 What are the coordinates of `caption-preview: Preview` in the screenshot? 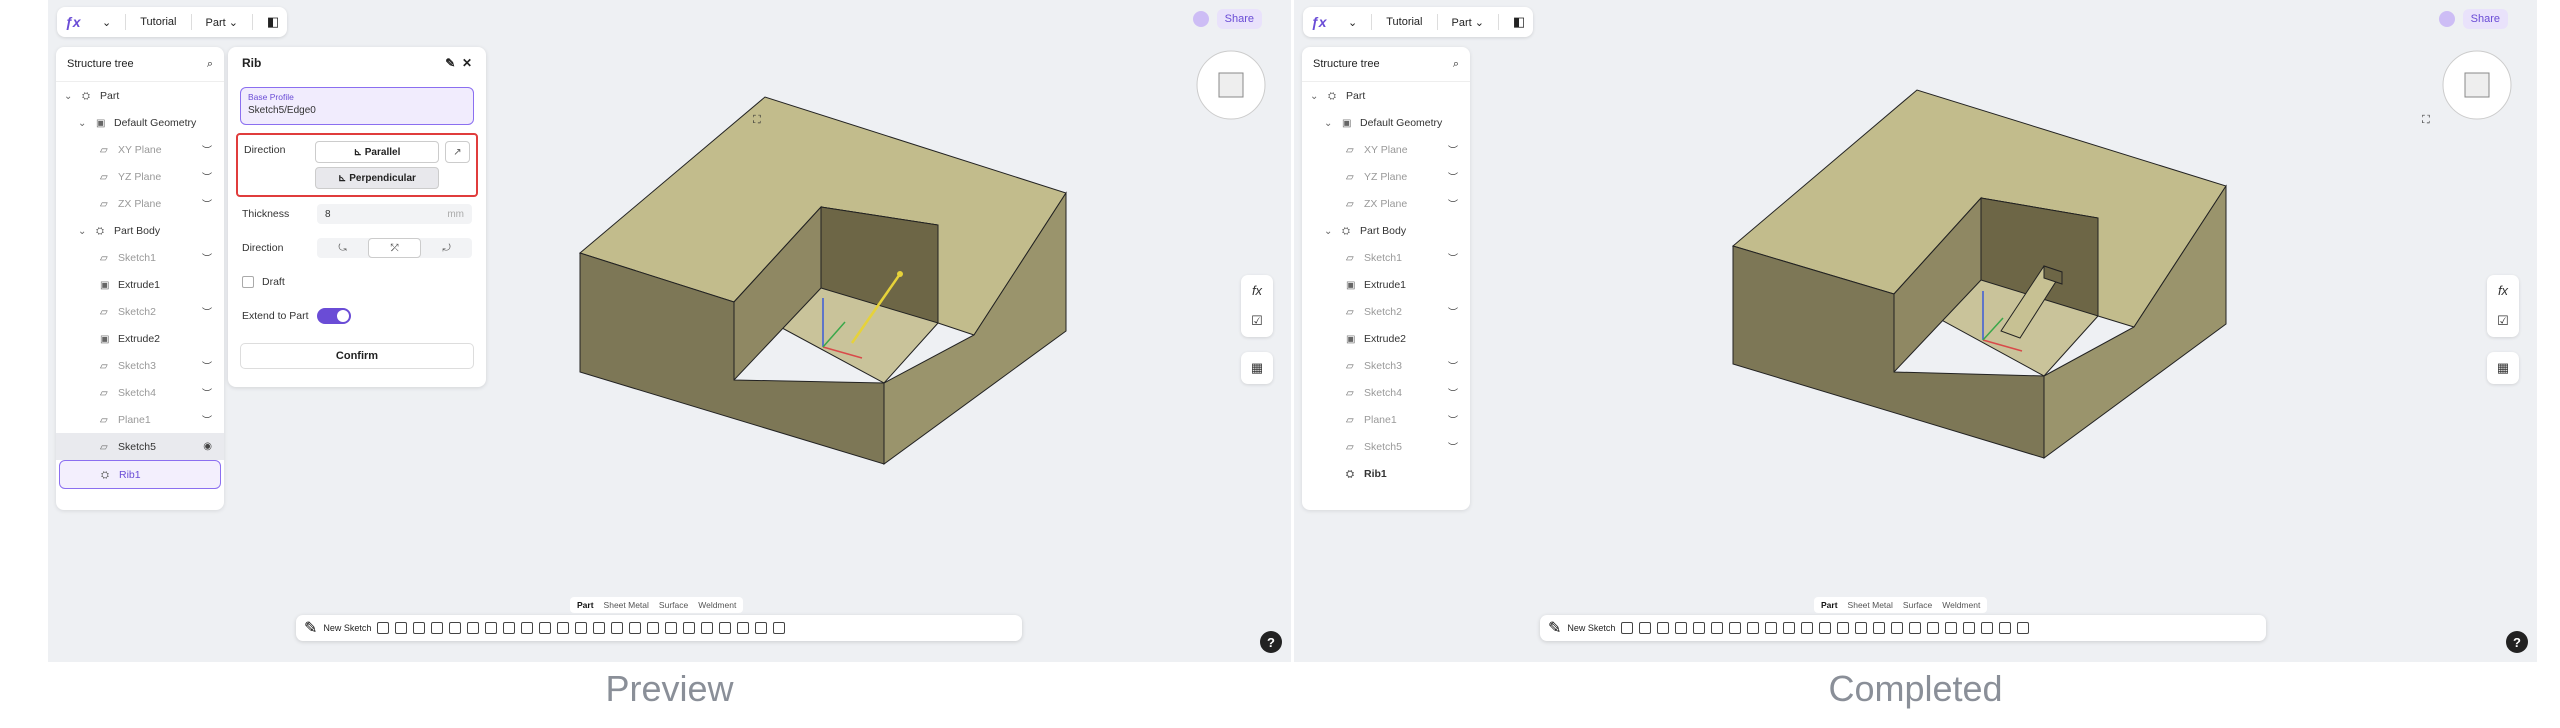 It's located at (669, 688).